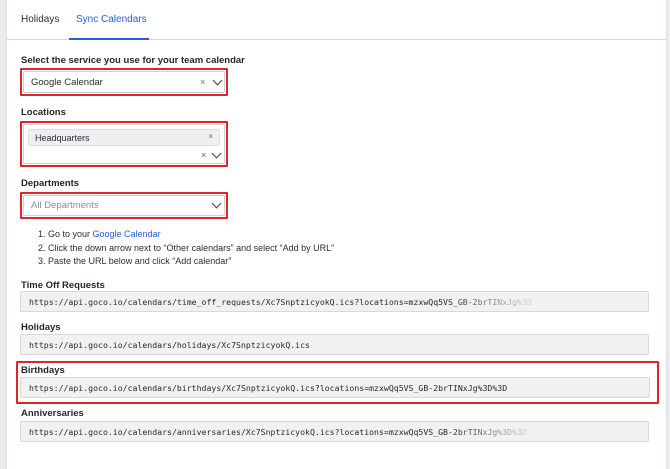 The height and width of the screenshot is (469, 670). Describe the element at coordinates (124, 137) in the screenshot. I see `location-chip: Headquarters ×` at that location.